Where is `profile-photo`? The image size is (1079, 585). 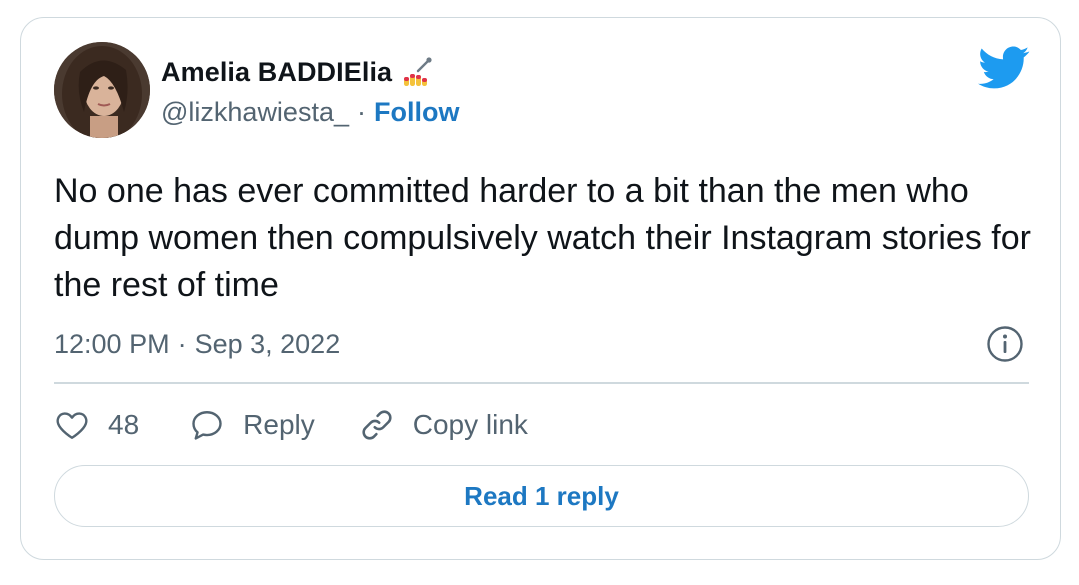 profile-photo is located at coordinates (102, 90).